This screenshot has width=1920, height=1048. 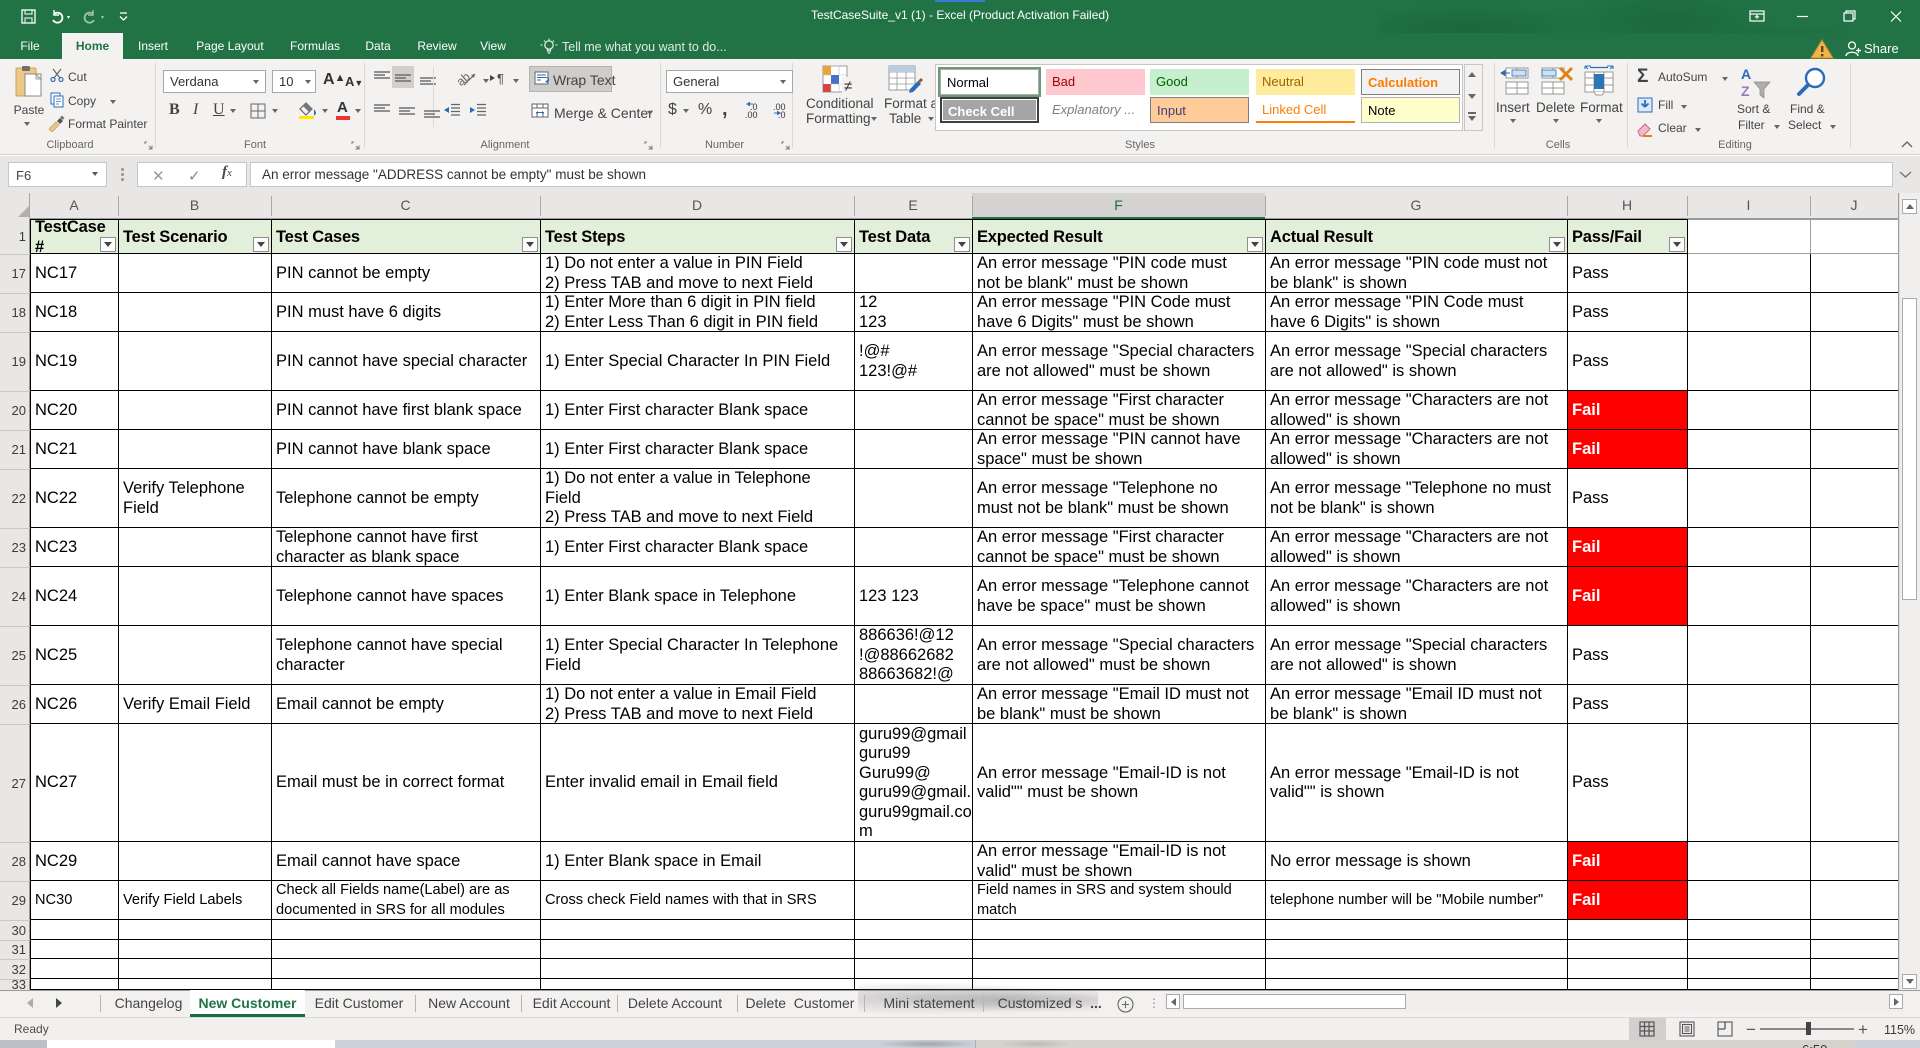 I want to click on svg-text: .00, so click(x=751, y=114).